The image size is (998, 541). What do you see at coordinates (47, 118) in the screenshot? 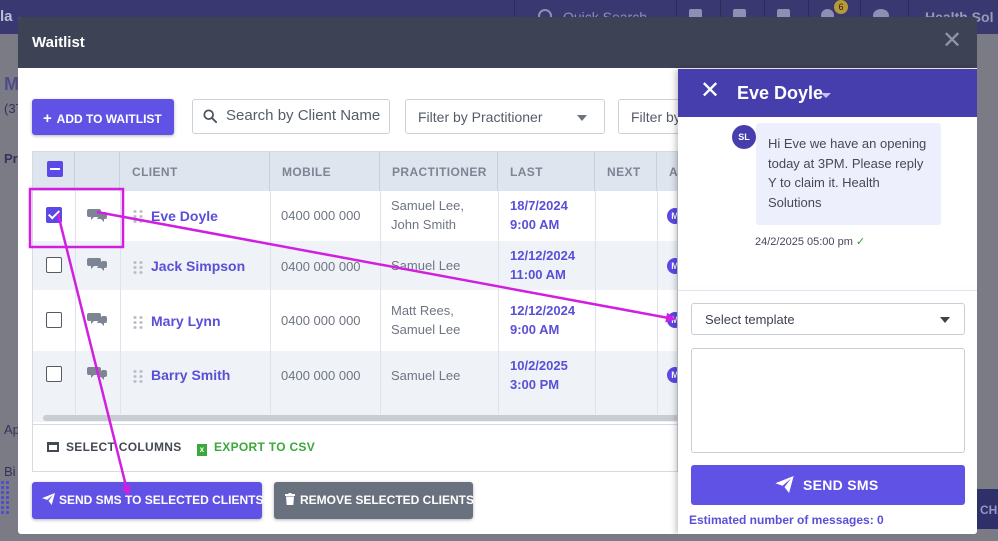
I see `plus-icon: +` at bounding box center [47, 118].